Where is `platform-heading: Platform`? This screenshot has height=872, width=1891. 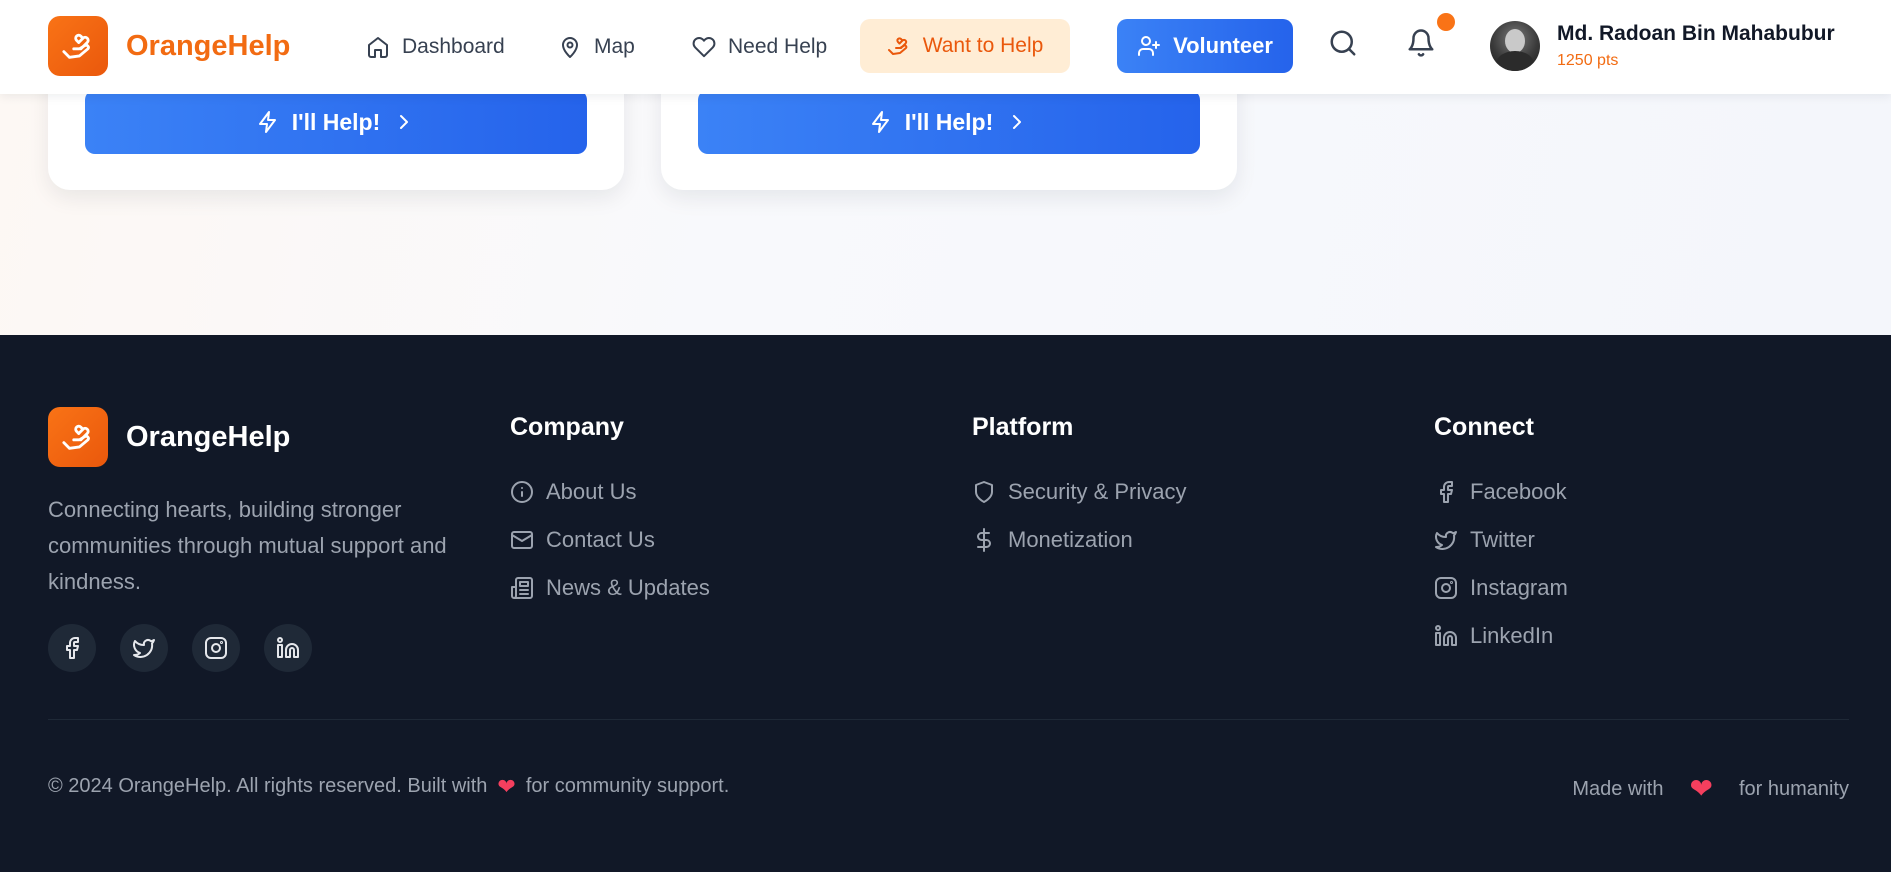
platform-heading: Platform is located at coordinates (1023, 427).